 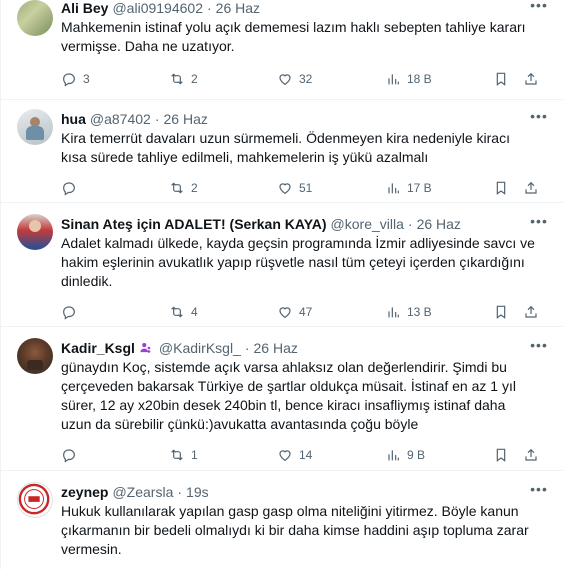 What do you see at coordinates (197, 492) in the screenshot?
I see `timestamp: 19s` at bounding box center [197, 492].